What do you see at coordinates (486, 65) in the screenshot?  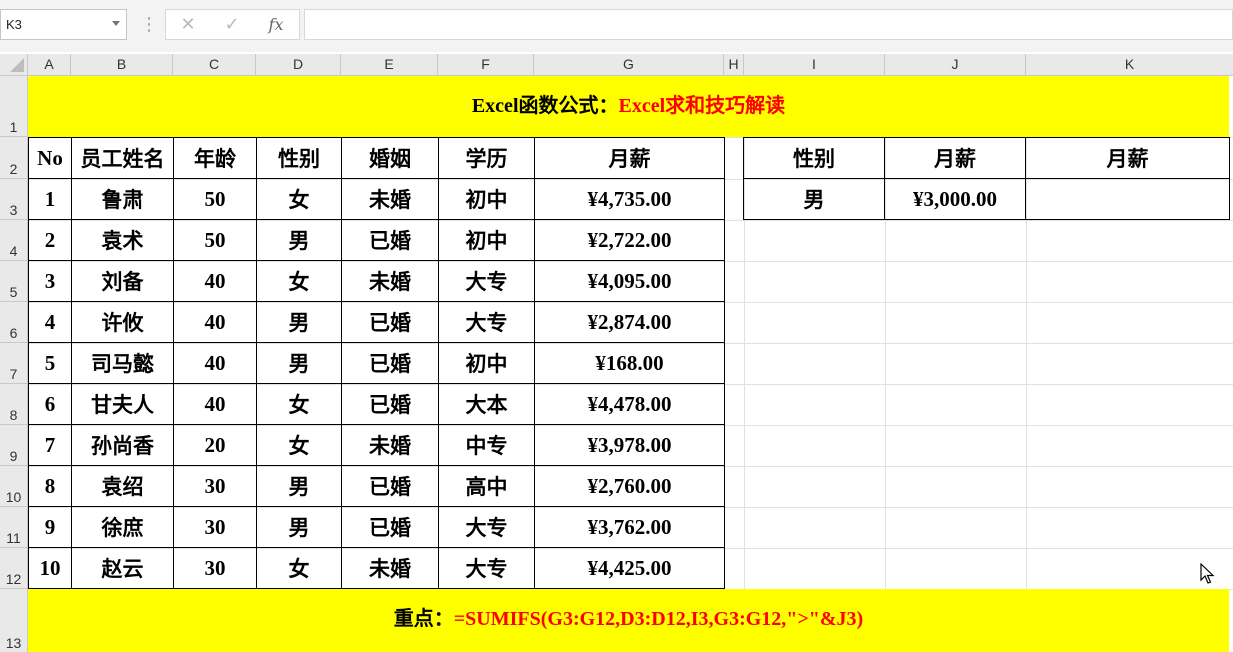 I see `column-header-f: F` at bounding box center [486, 65].